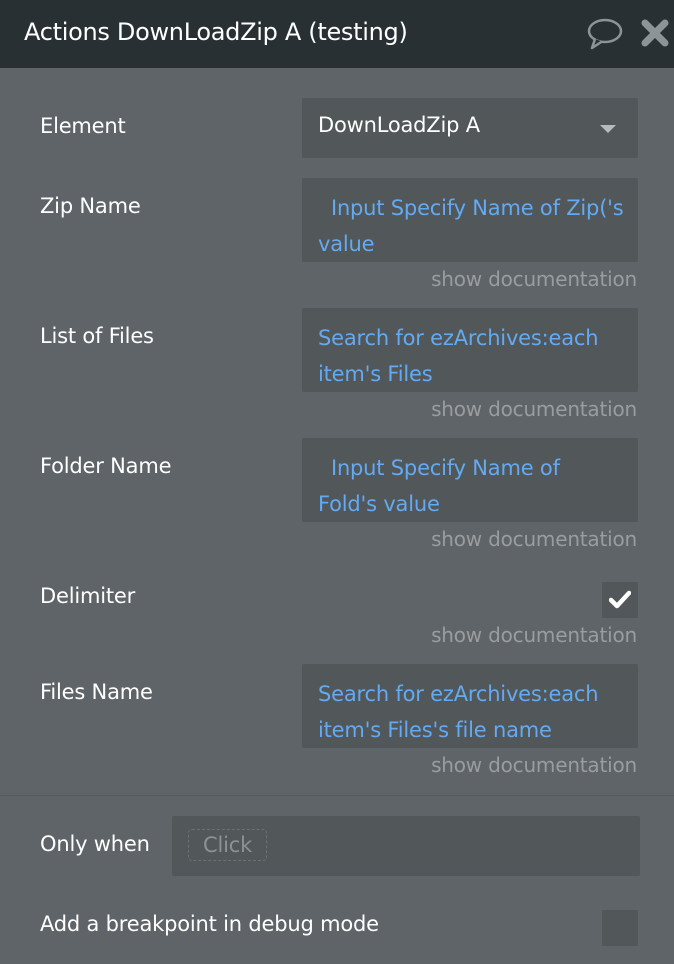 This screenshot has height=964, width=674. Describe the element at coordinates (470, 480) in the screenshot. I see `folder-name-expression-field: Input Specify Name of Fold's value` at that location.